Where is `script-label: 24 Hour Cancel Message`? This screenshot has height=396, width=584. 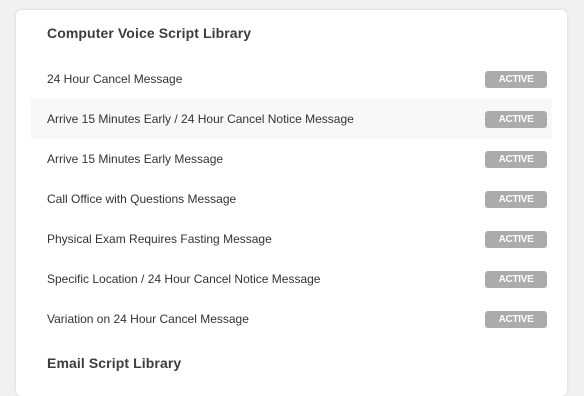
script-label: 24 Hour Cancel Message is located at coordinates (115, 79).